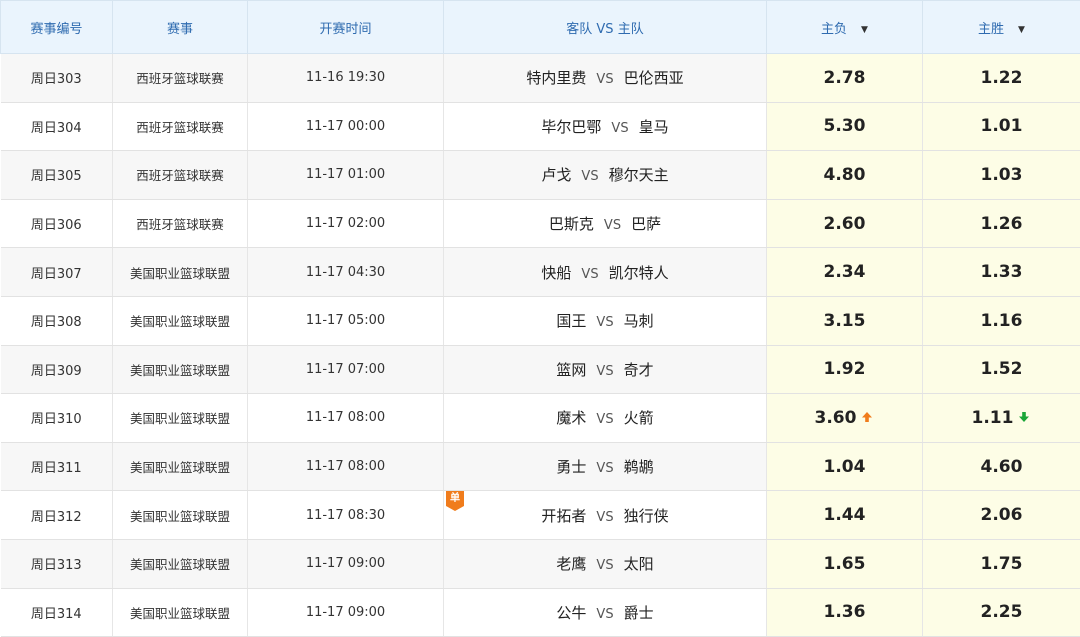  What do you see at coordinates (571, 370) in the screenshot?
I see `away-team: 篮网` at bounding box center [571, 370].